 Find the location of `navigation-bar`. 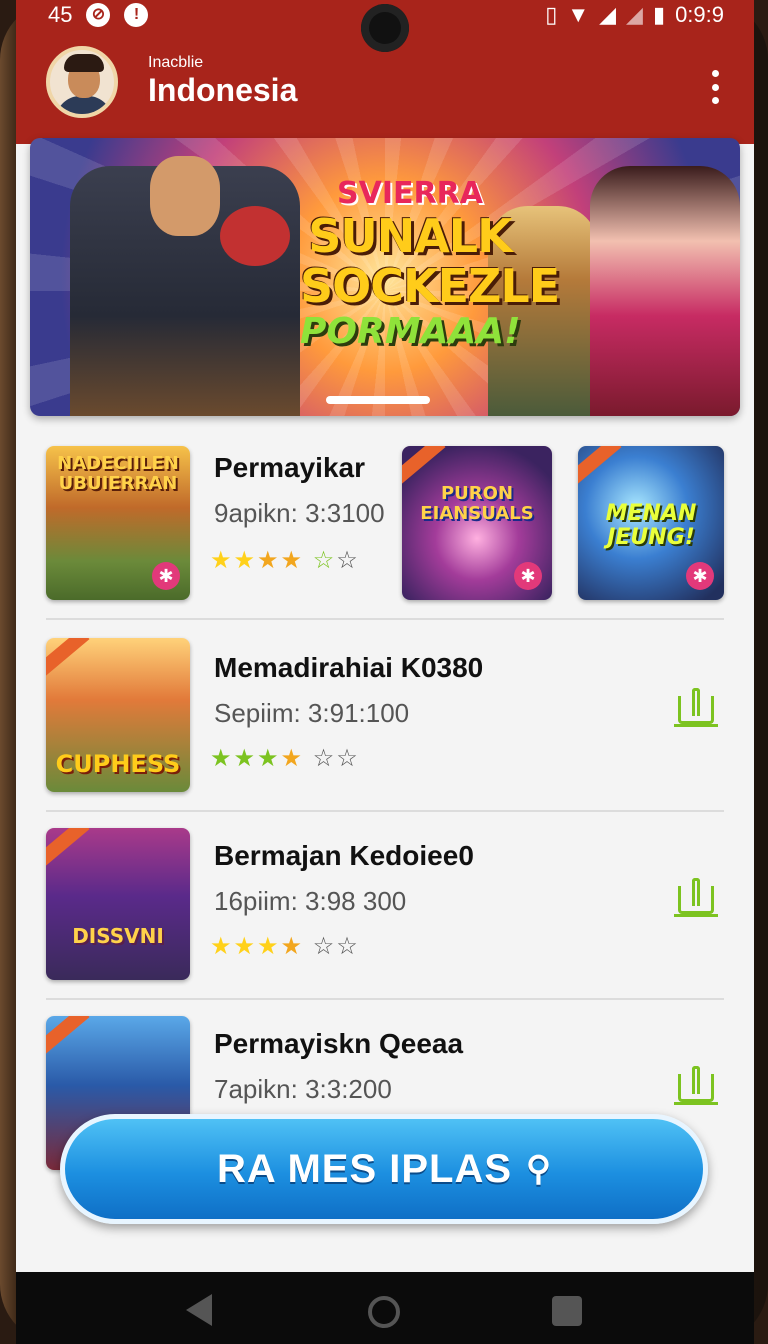

navigation-bar is located at coordinates (385, 1308).